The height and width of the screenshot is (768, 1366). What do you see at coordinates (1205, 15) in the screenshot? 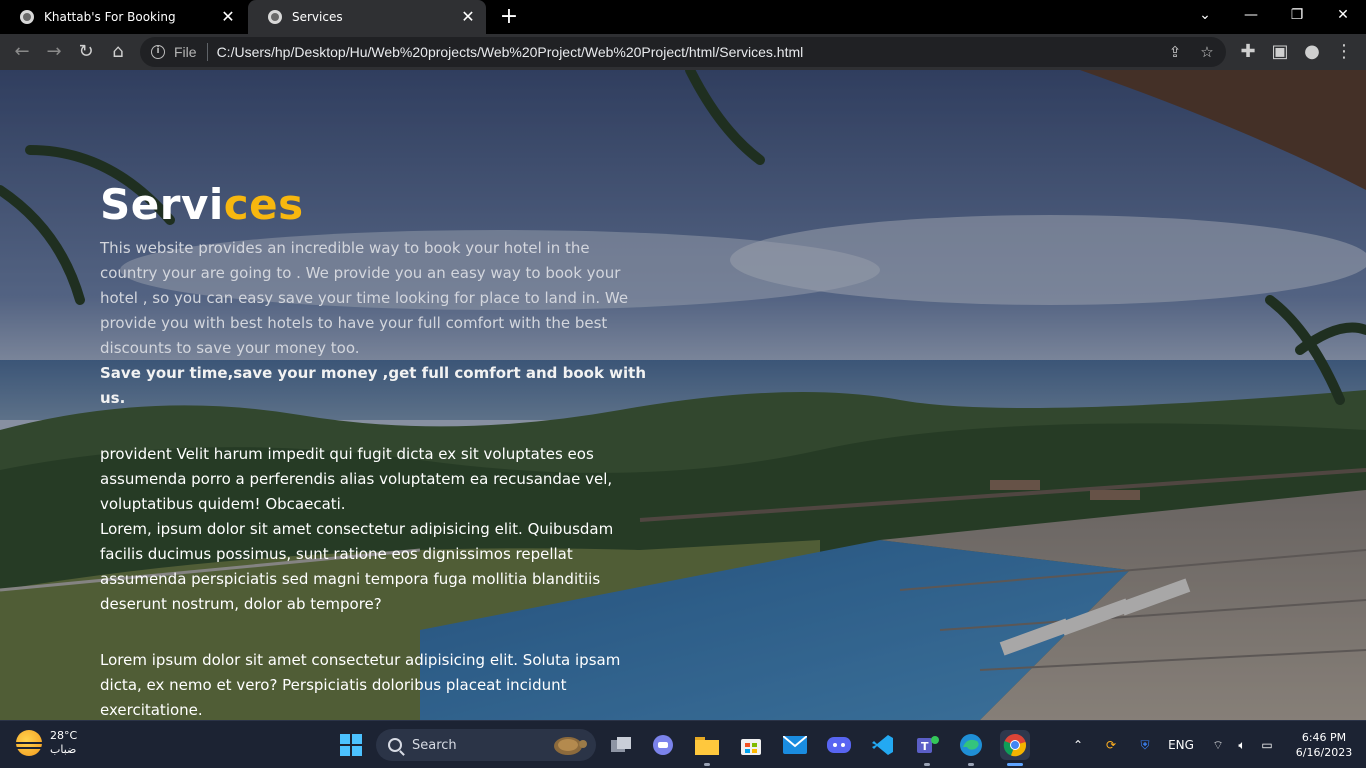
I see `tab-search-chevron-icon: ⌄` at bounding box center [1205, 15].